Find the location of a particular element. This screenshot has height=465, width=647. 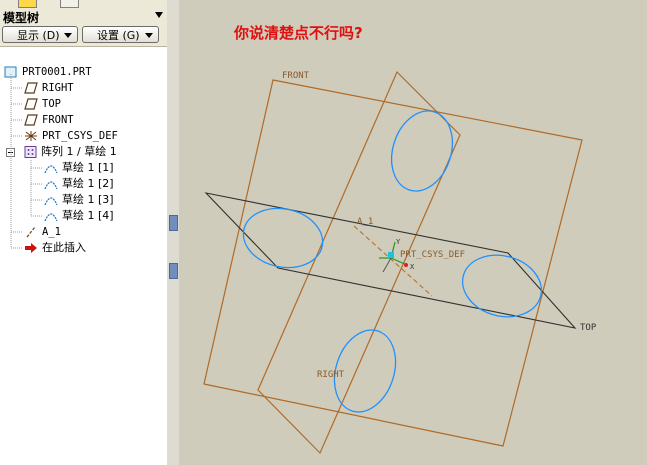

collapse-panel-handle is located at coordinates (173, 223).